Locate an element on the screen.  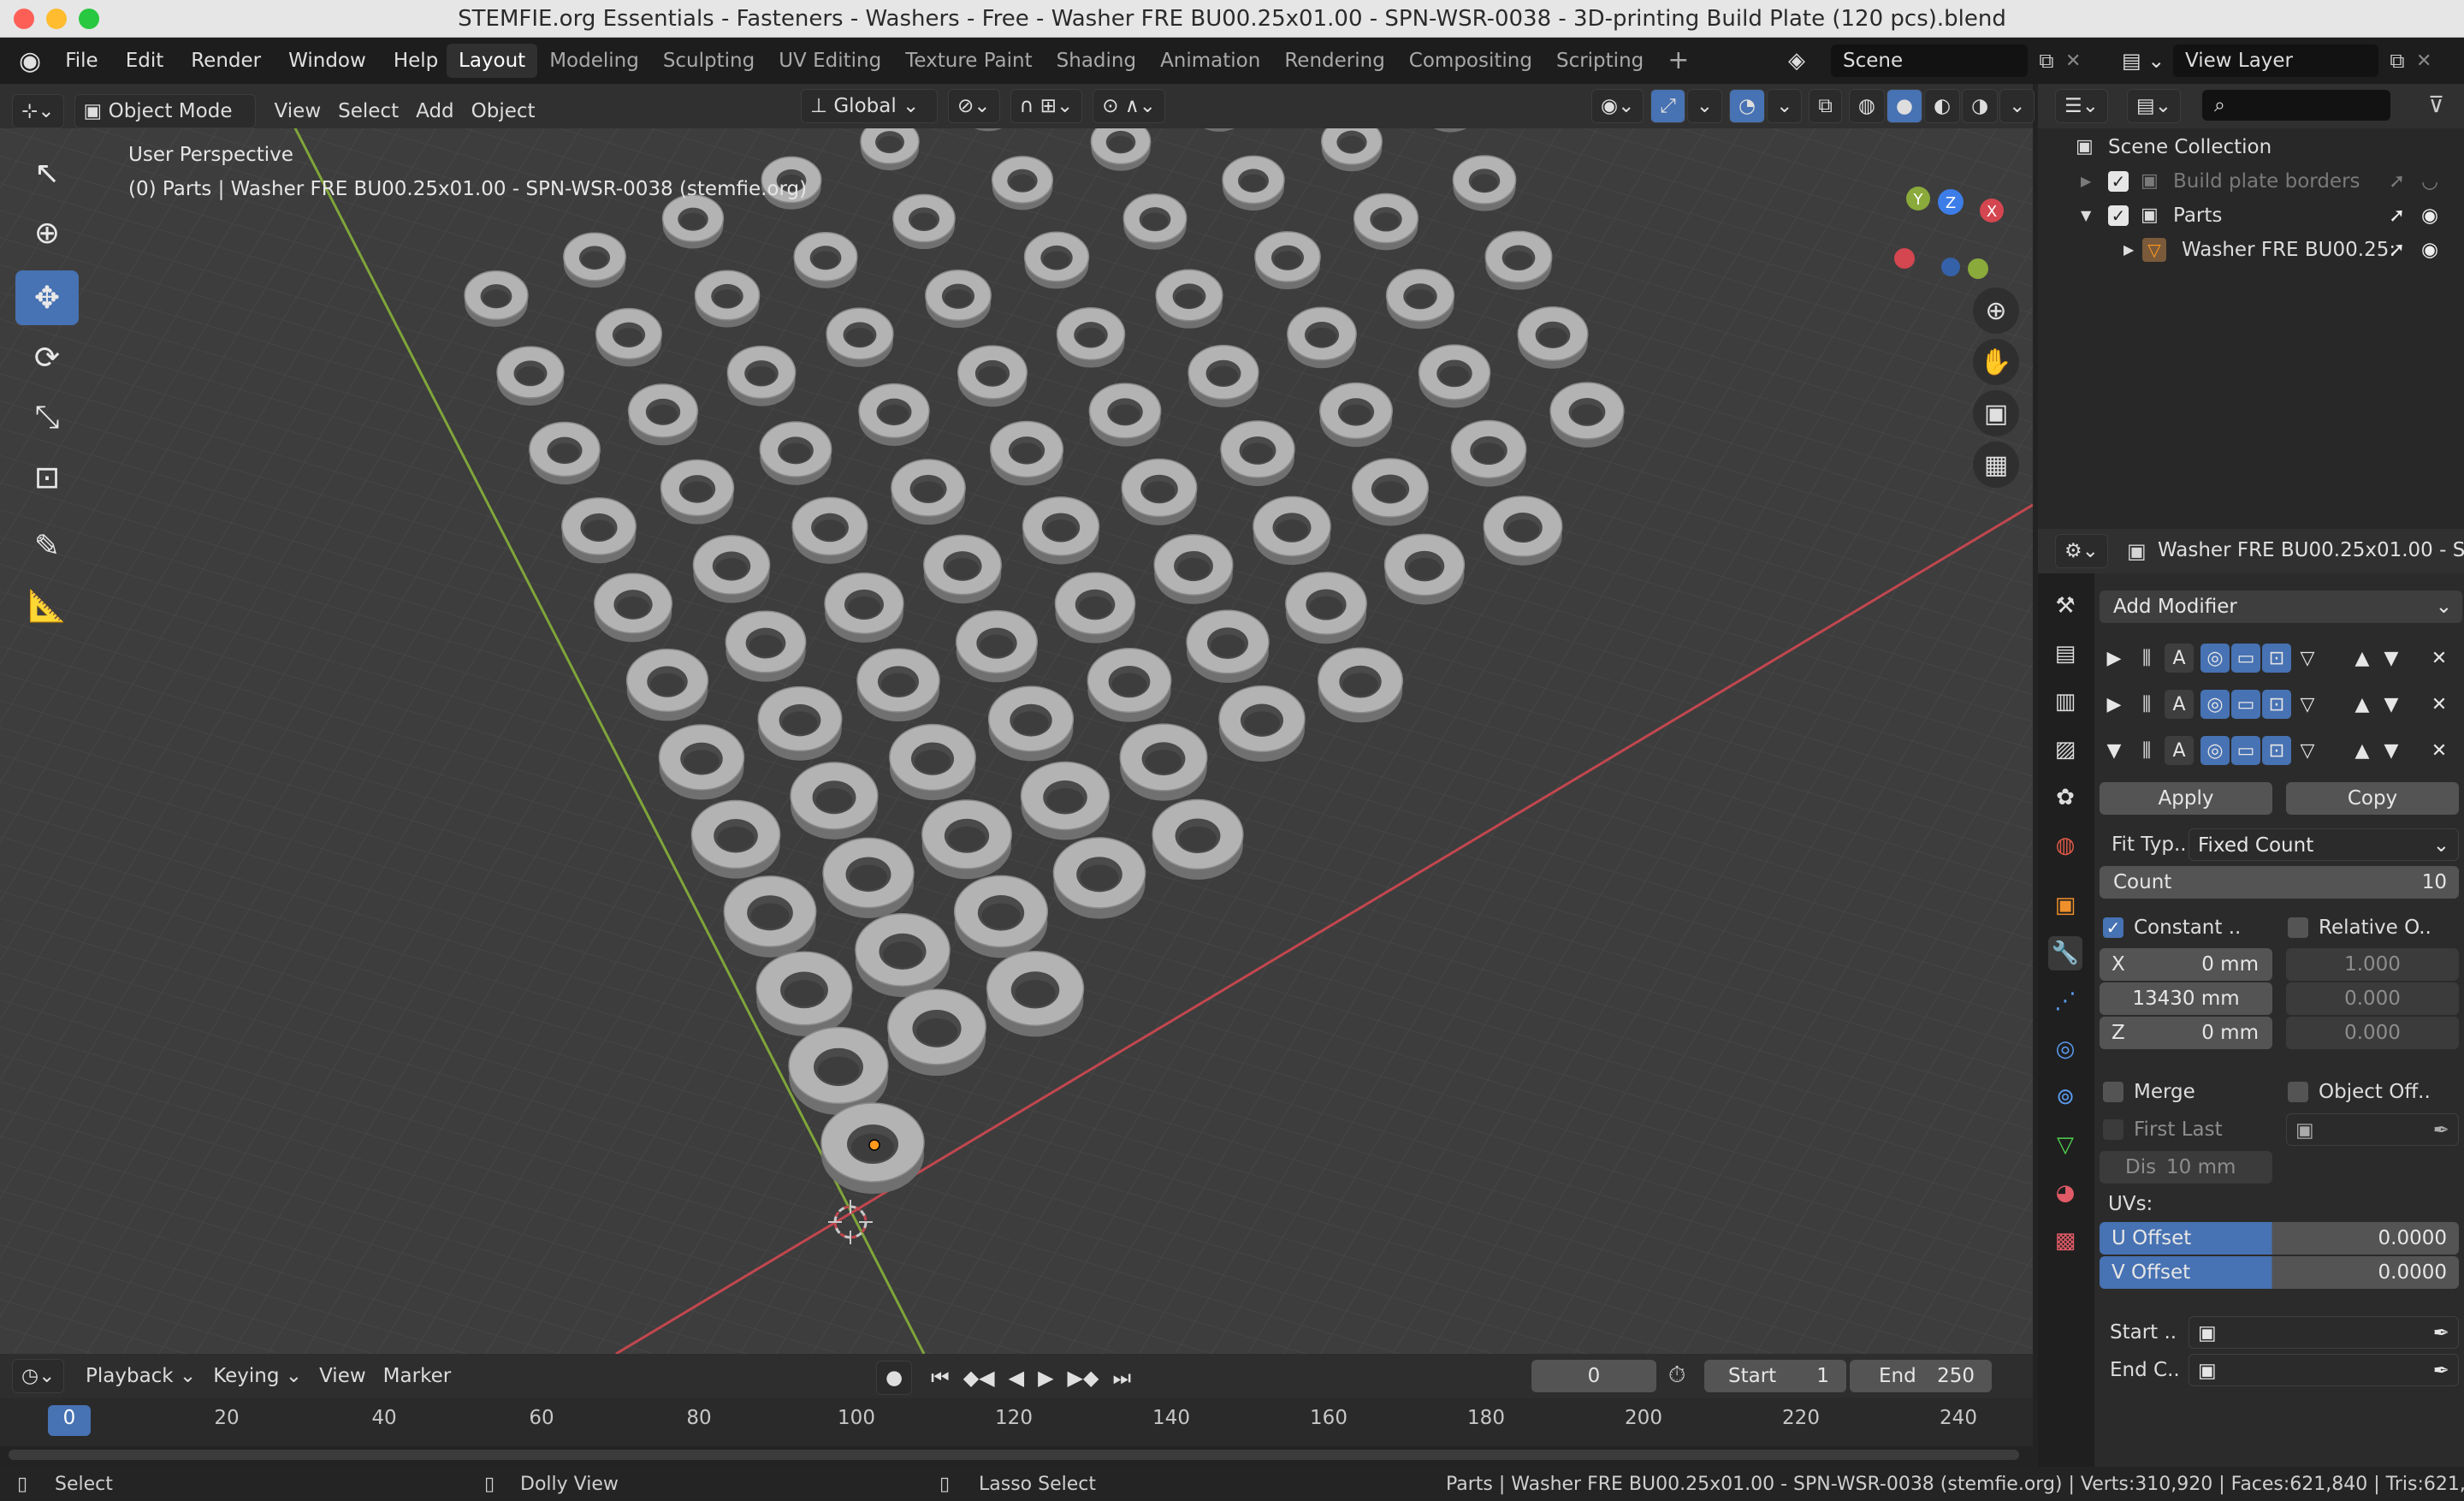
collapse-arrow-icon: ▼ is located at coordinates (2114, 750).